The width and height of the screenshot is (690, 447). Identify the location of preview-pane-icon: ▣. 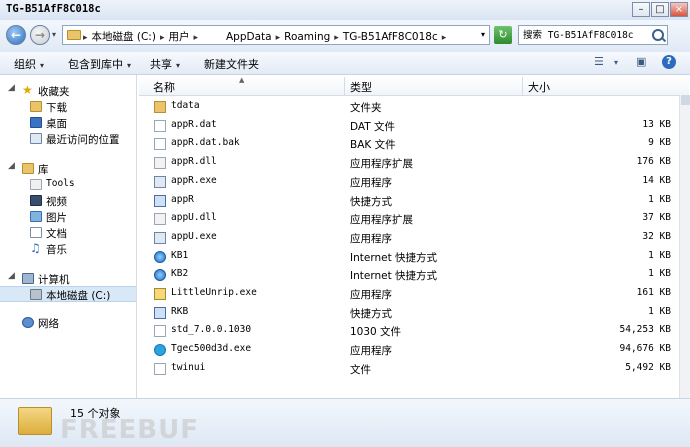
(641, 63).